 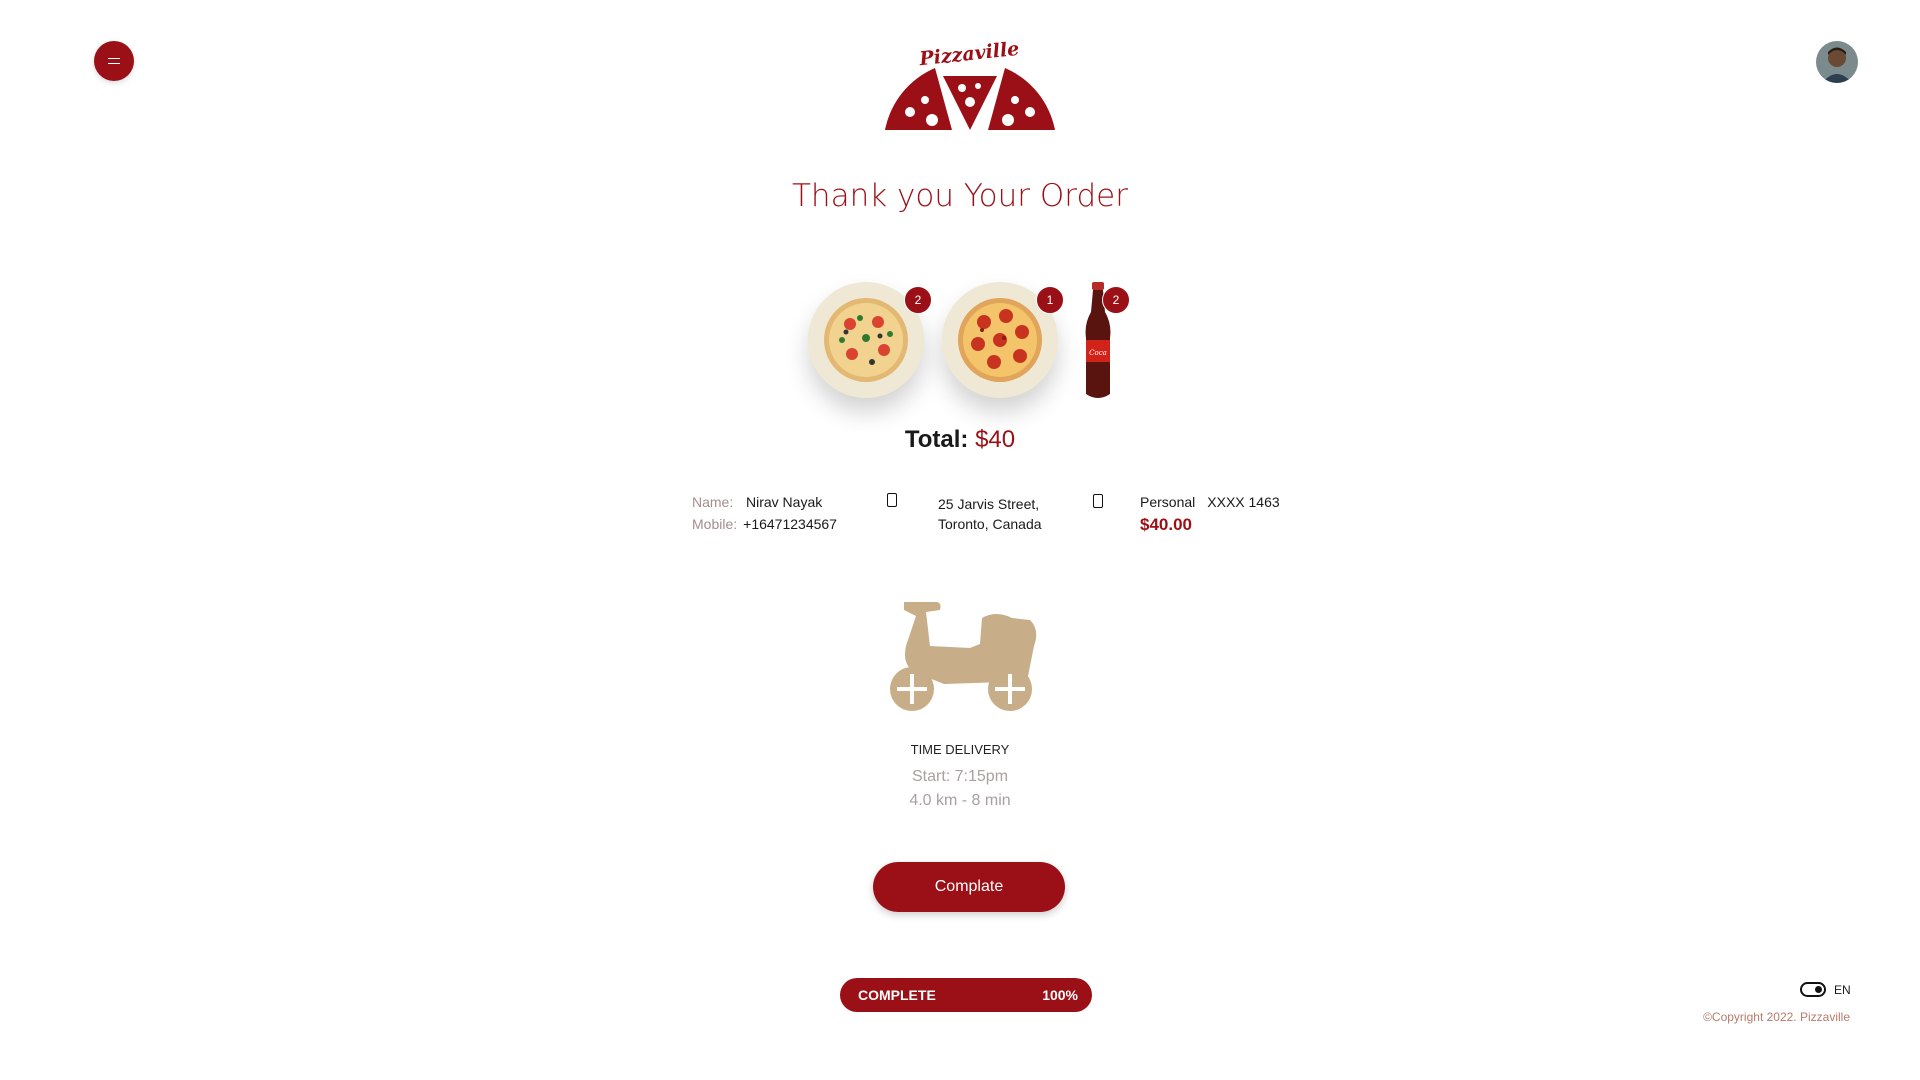 What do you see at coordinates (970, 85) in the screenshot?
I see `pizzaville-logo: Pizzaville` at bounding box center [970, 85].